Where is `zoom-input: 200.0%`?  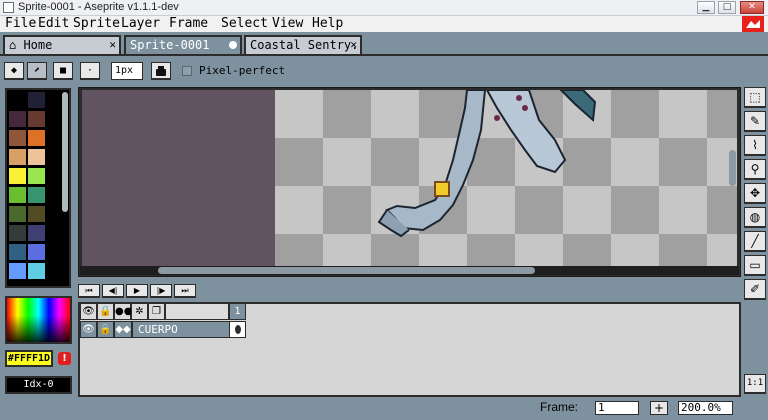 zoom-input: 200.0% is located at coordinates (705, 408).